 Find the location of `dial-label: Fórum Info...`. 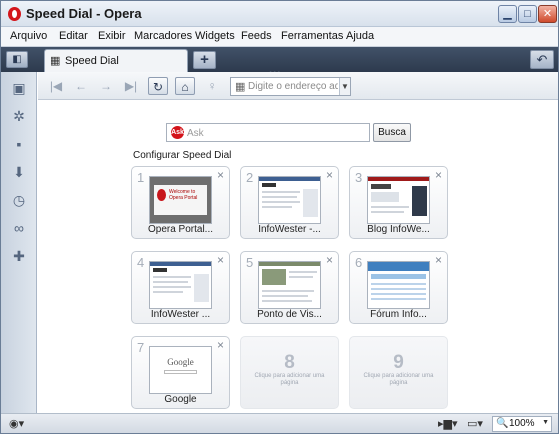

dial-label: Fórum Info... is located at coordinates (398, 314).